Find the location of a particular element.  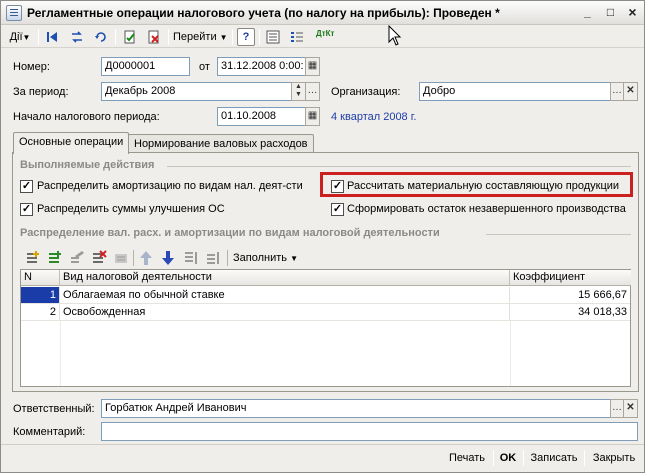

delete-row-icon is located at coordinates (99, 258).